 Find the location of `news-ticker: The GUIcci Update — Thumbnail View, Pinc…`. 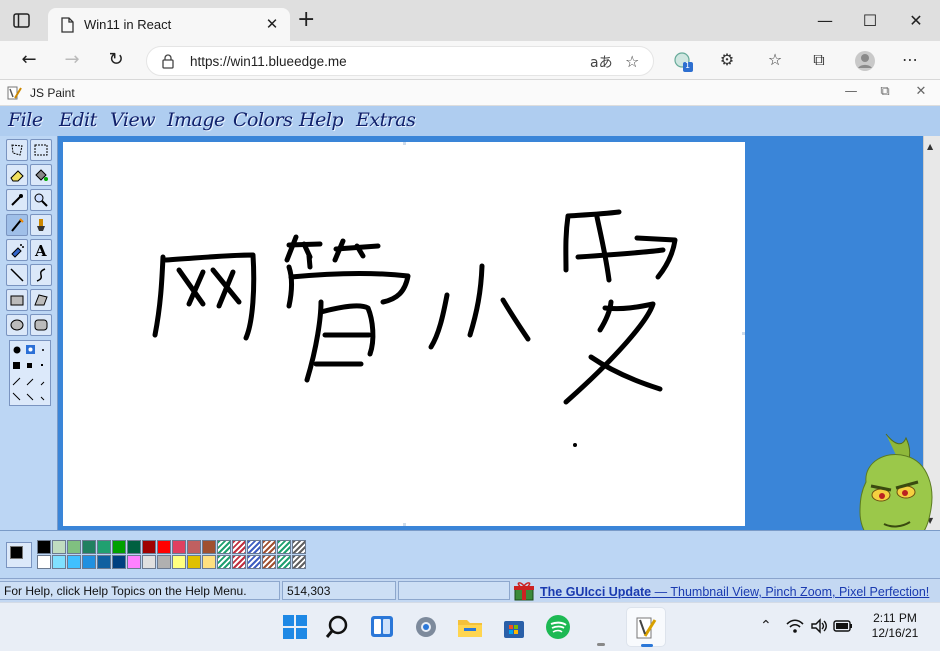

news-ticker: The GUIcci Update — Thumbnail View, Pinc… is located at coordinates (726, 591).